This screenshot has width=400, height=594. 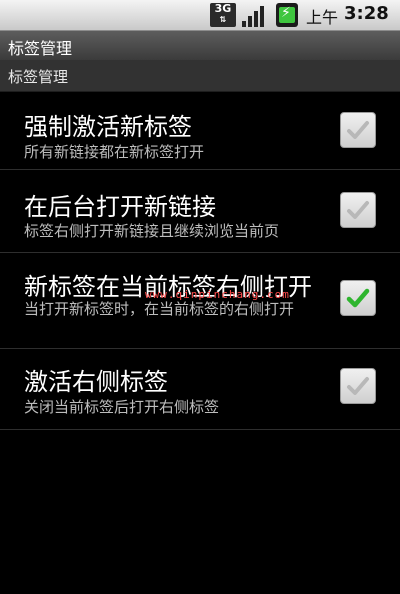 I want to click on pref-open-in-background: 在后台打开新链接 标签右侧打开新链接且继续浏览当前页, so click(x=200, y=211).